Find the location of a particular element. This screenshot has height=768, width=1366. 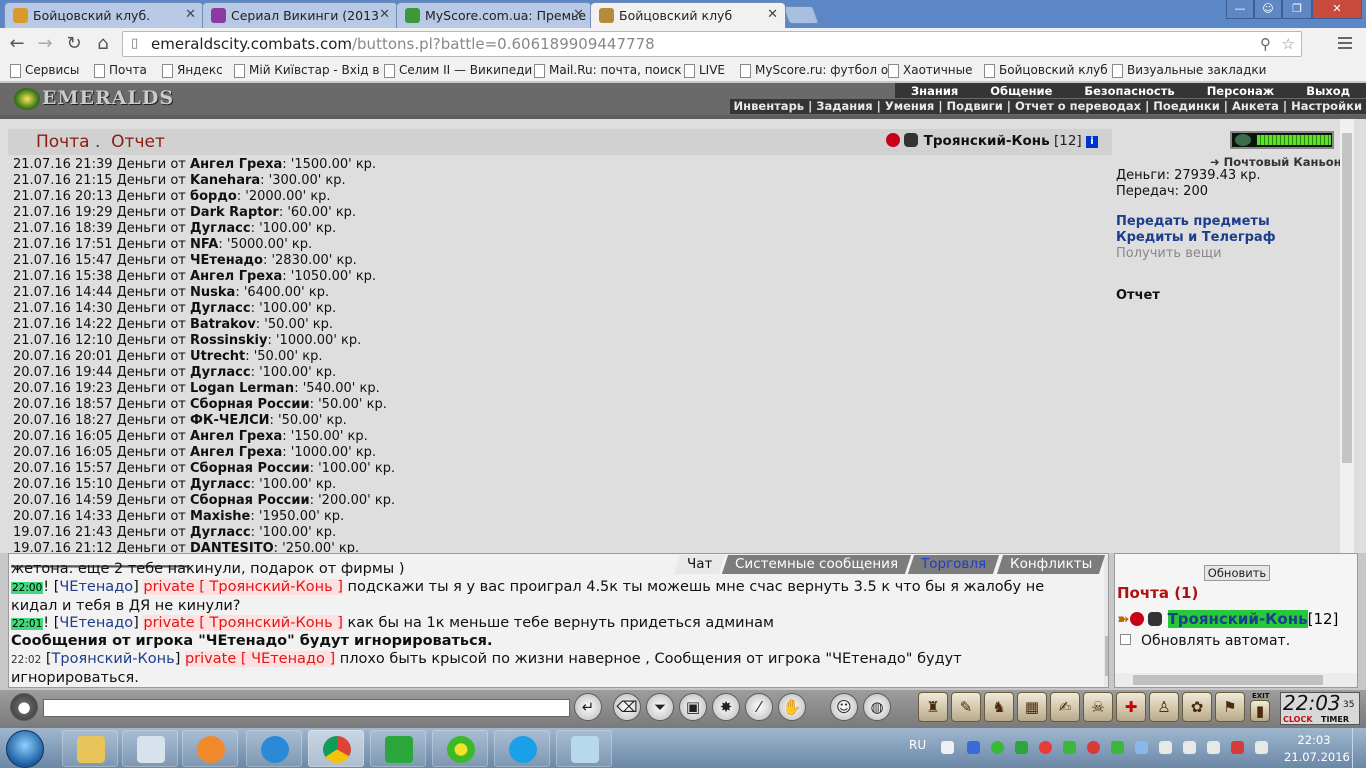

submenu-settings: Настройки is located at coordinates (1326, 106).